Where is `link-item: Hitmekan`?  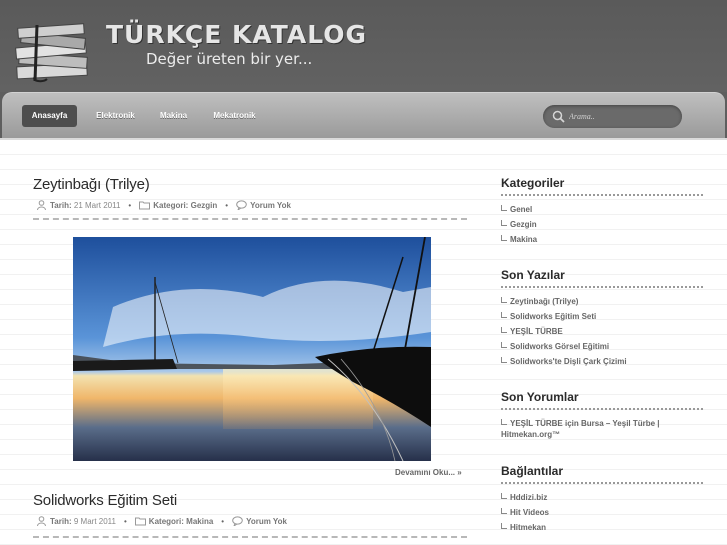 link-item: Hitmekan is located at coordinates (601, 527).